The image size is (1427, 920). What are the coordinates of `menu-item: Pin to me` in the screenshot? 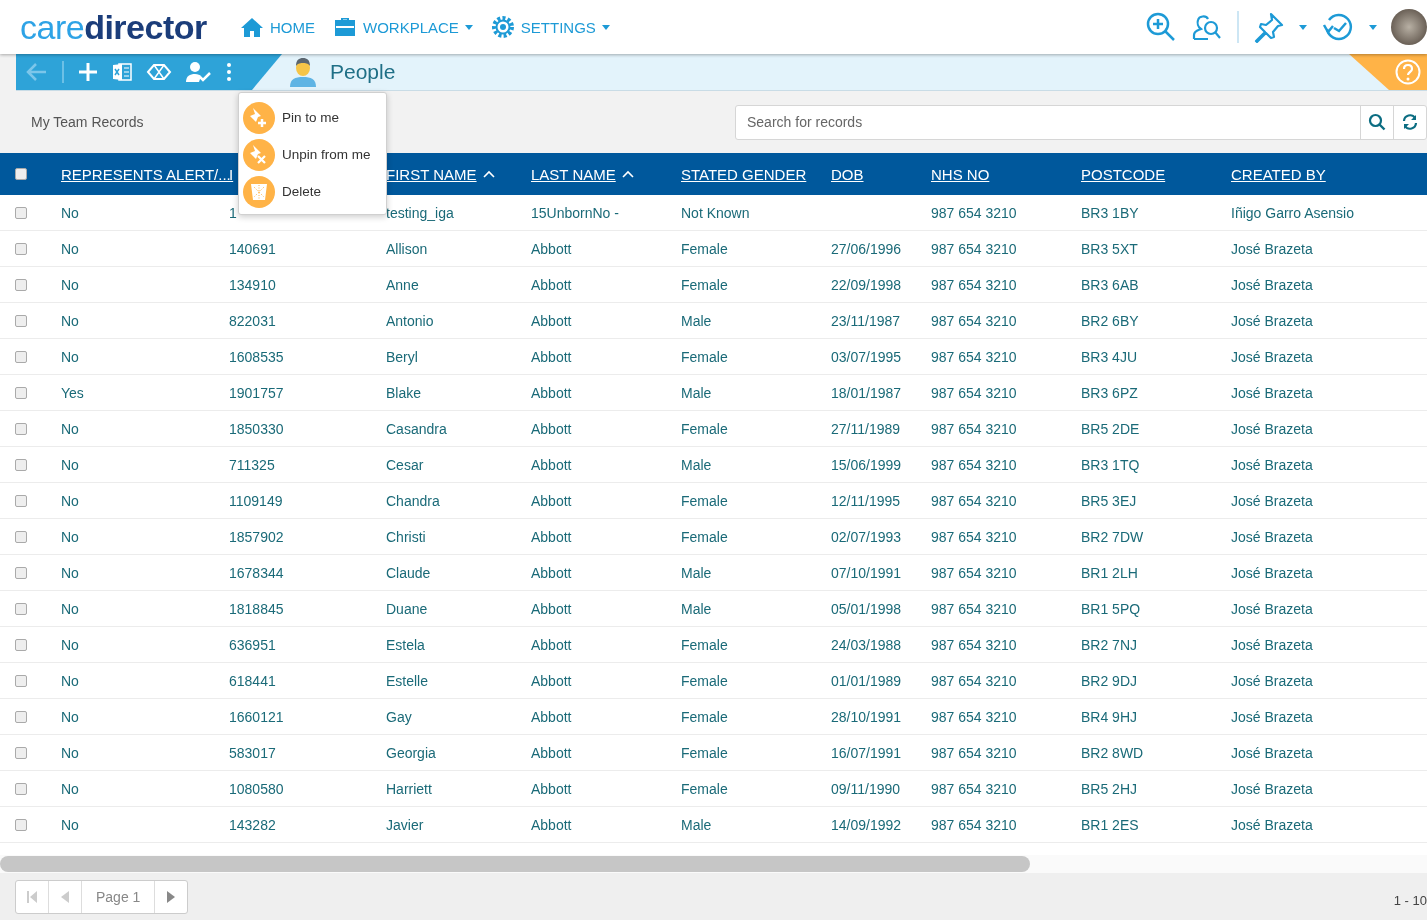 It's located at (314, 117).